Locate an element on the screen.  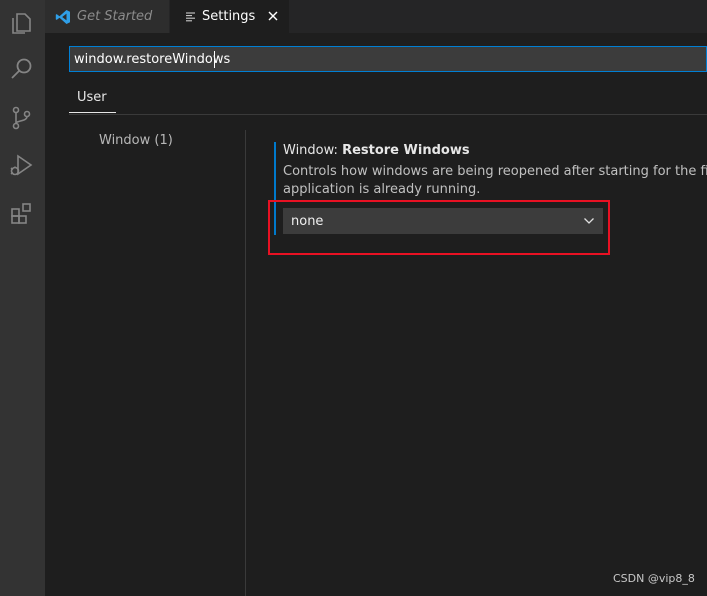
text-caret is located at coordinates (214, 59).